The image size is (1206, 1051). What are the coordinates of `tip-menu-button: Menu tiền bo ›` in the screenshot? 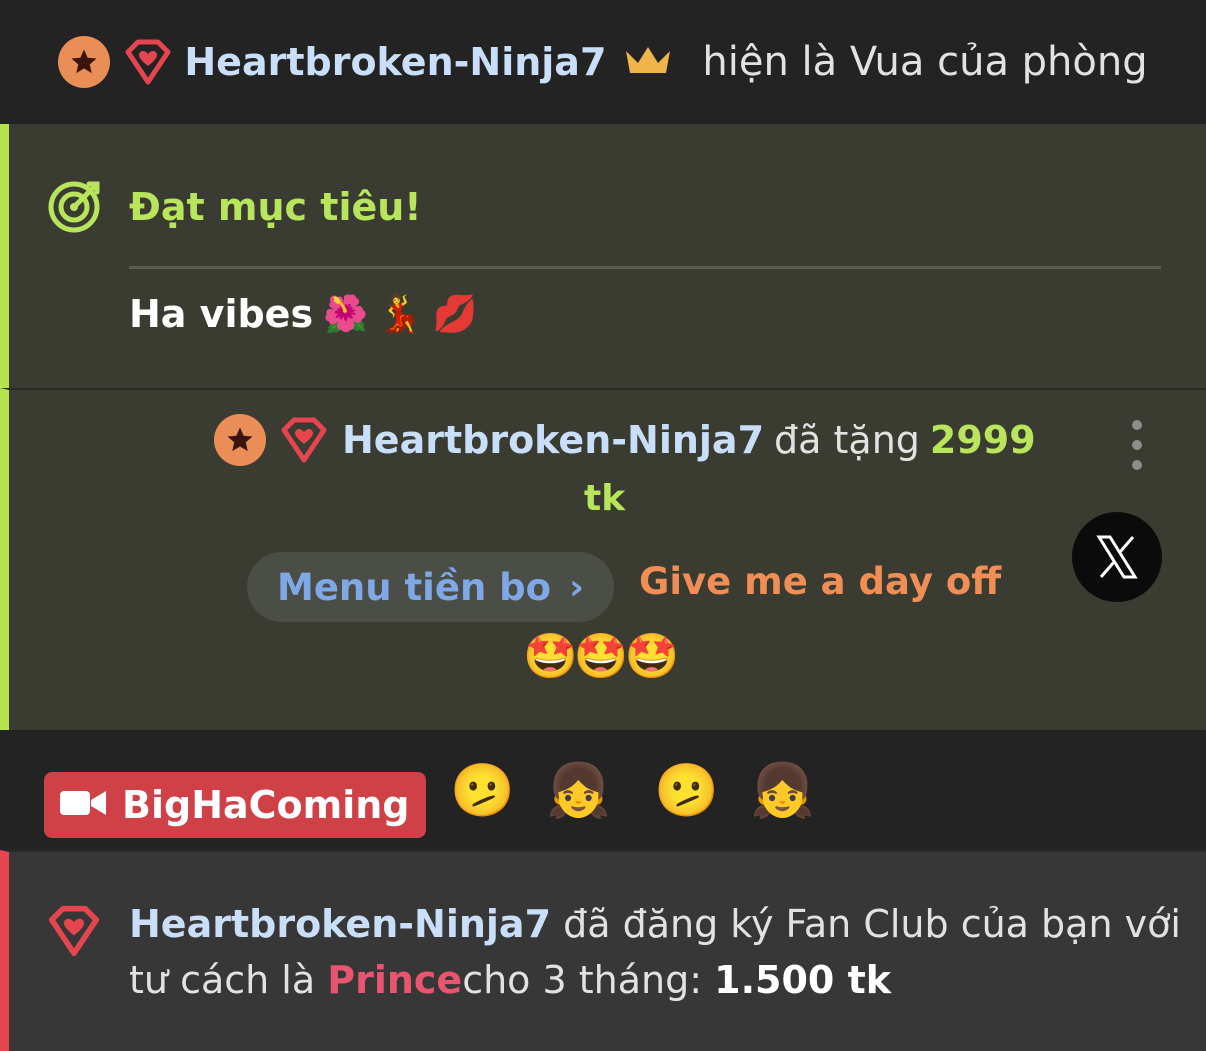 It's located at (430, 587).